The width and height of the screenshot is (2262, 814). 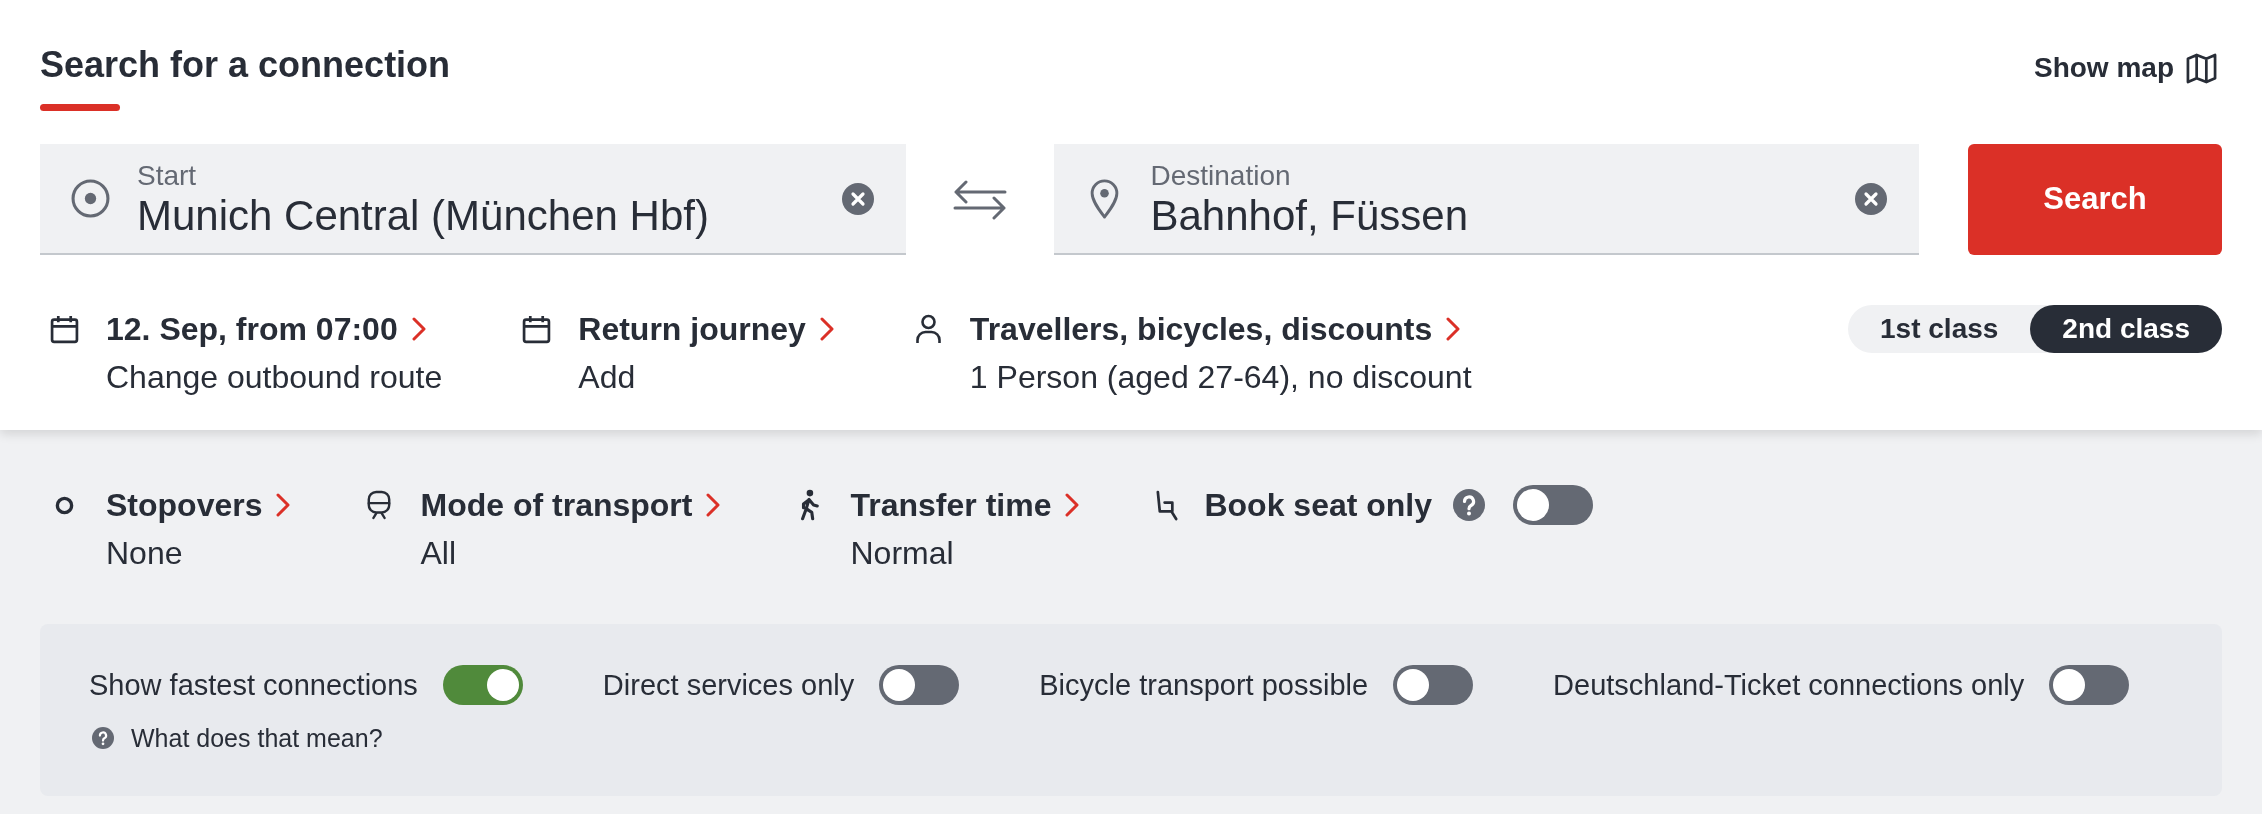 I want to click on search-button: Search, so click(x=2095, y=199).